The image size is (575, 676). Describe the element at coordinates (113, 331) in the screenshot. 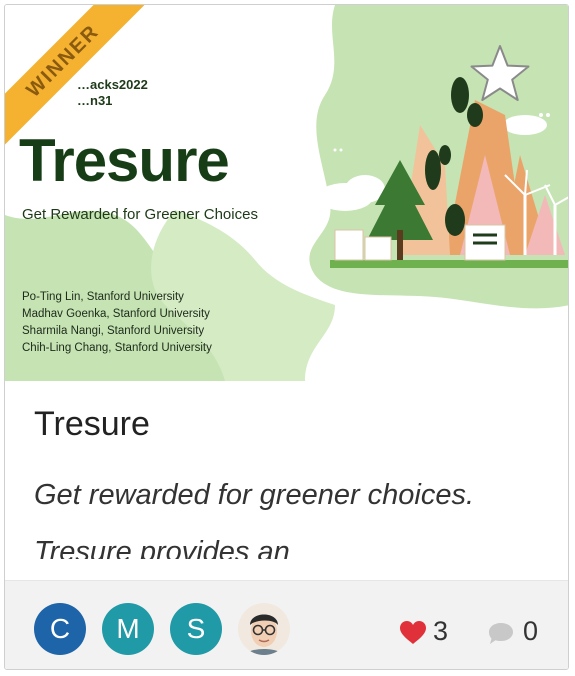

I see `author-line: Sharmila Nangi, Stanford University` at that location.